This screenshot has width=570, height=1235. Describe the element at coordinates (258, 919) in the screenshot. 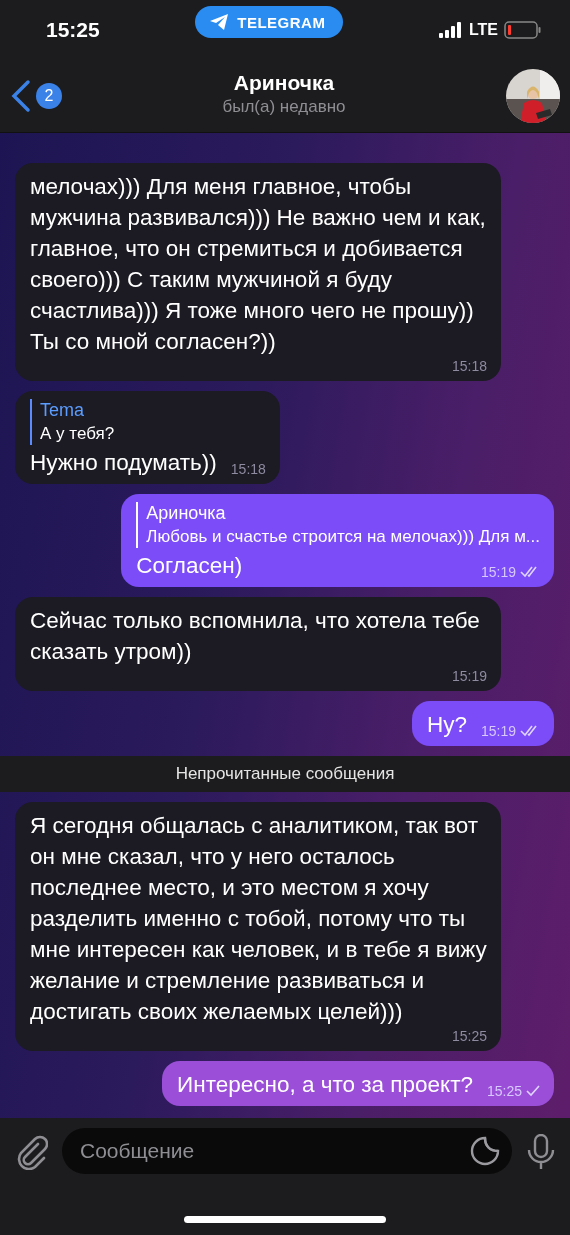

I see `message-text: Я сегодня общалась с аналитиком, так вот он мне сказал, что у него осталось последнее место, и это местом я хочу разделить именно с тобой, потому что ты мне интересен как человек, и в тебе я вижу желание и стремление развиваться и достигать своих желаемых целей)))` at that location.